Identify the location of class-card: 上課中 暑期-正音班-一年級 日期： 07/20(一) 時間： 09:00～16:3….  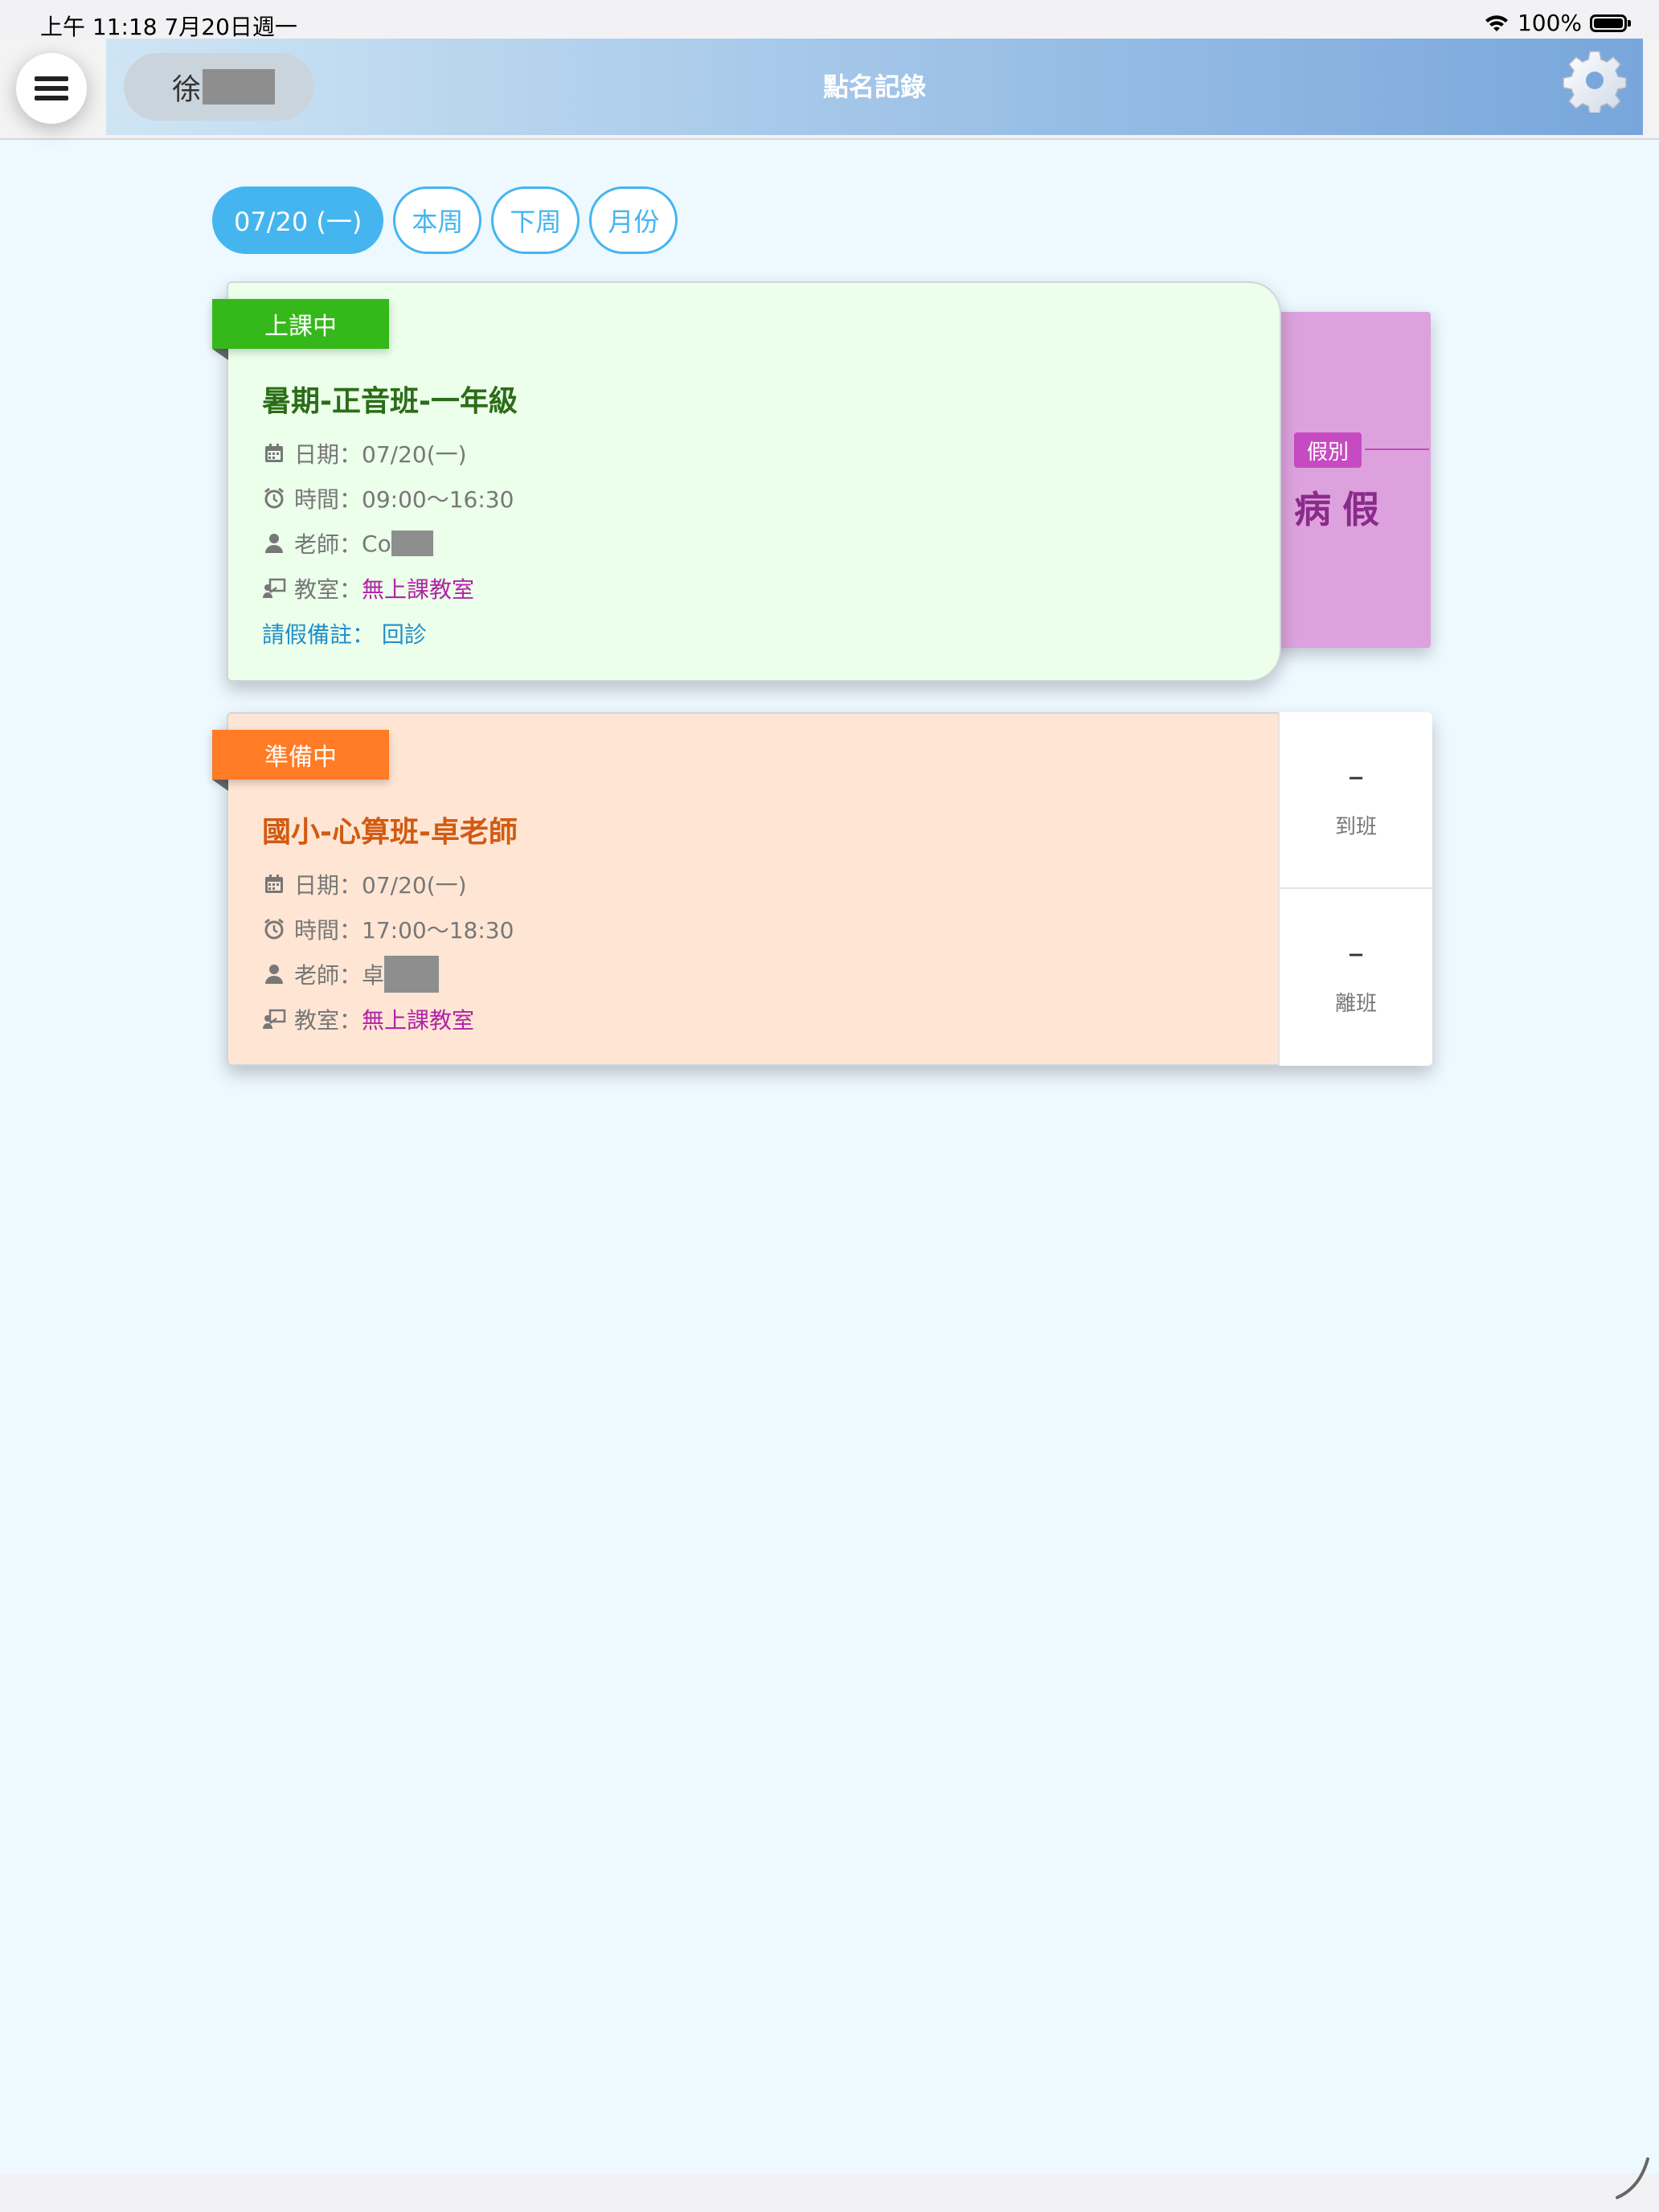
(746, 481).